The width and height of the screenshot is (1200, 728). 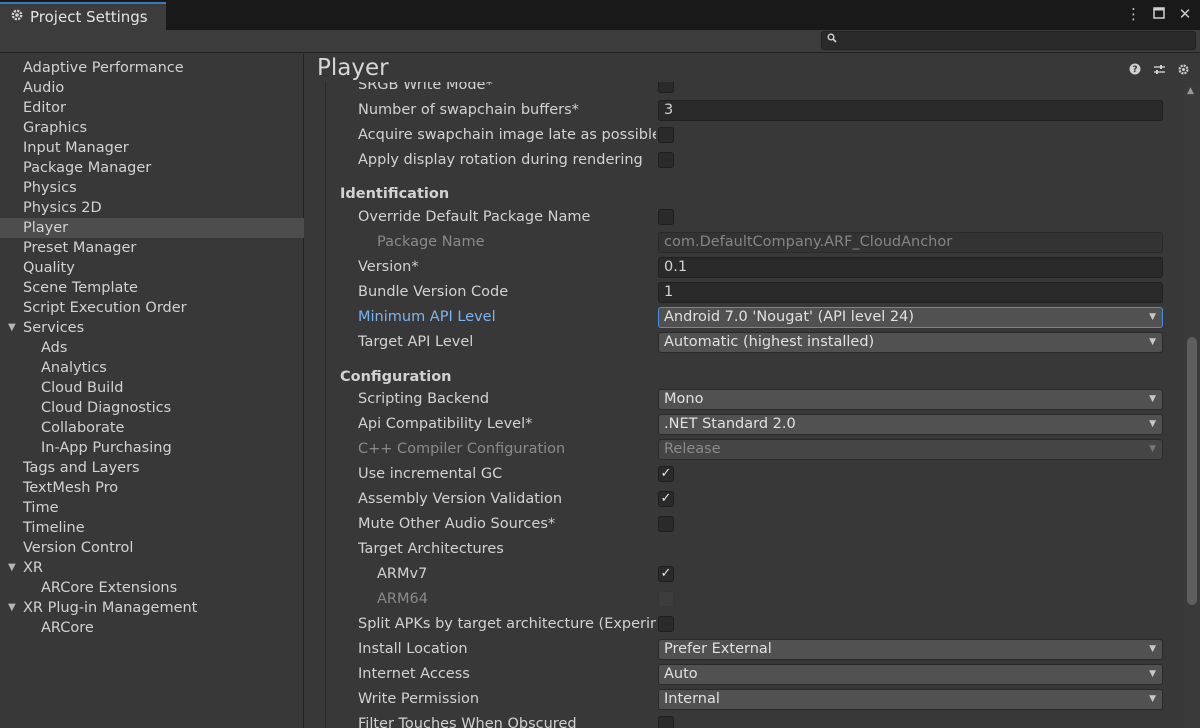 I want to click on sidebar-item-in-app-purchasing: In-App Purchasing, so click(x=152, y=448).